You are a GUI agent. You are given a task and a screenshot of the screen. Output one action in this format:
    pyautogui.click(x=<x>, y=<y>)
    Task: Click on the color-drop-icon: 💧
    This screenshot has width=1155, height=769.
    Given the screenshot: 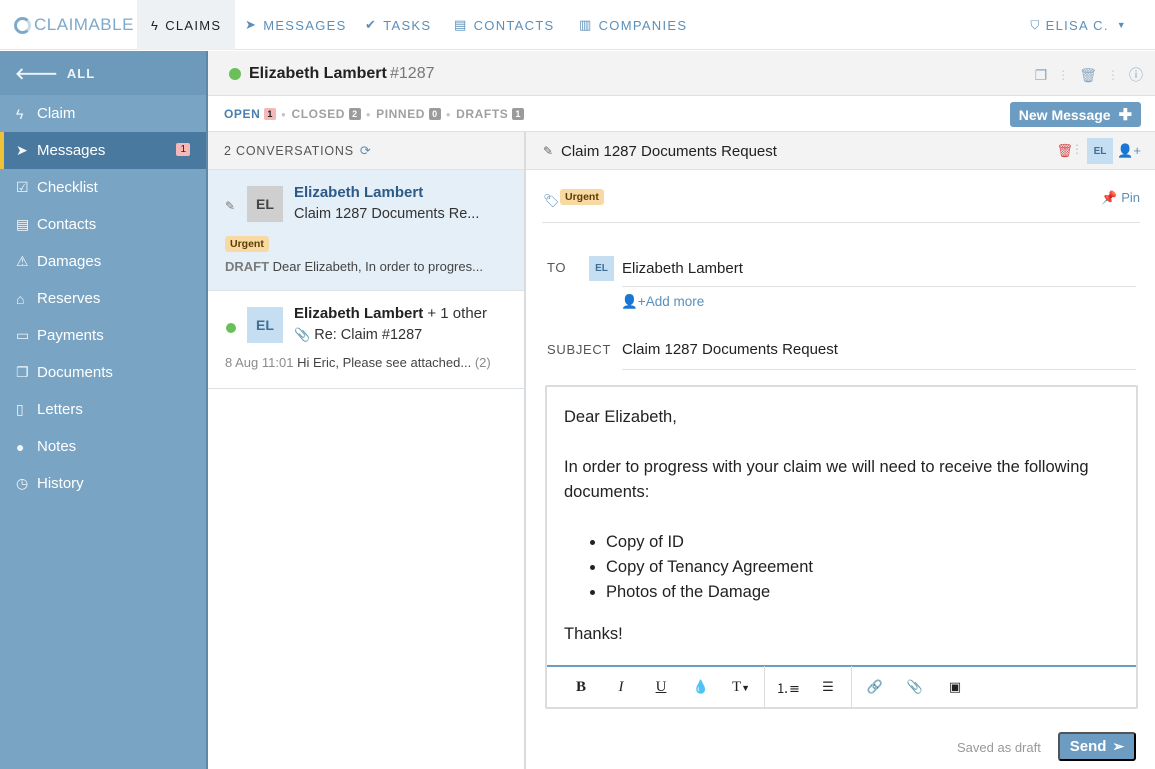 What is the action you would take?
    pyautogui.click(x=701, y=687)
    